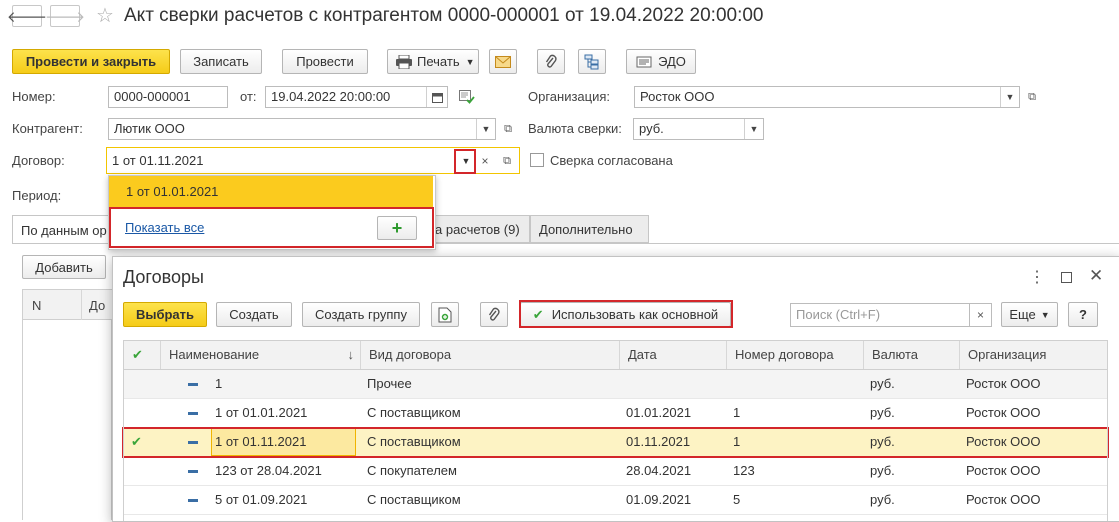 This screenshot has height=522, width=1119. I want to click on counterparty-value: Лютик ООО, so click(149, 128).